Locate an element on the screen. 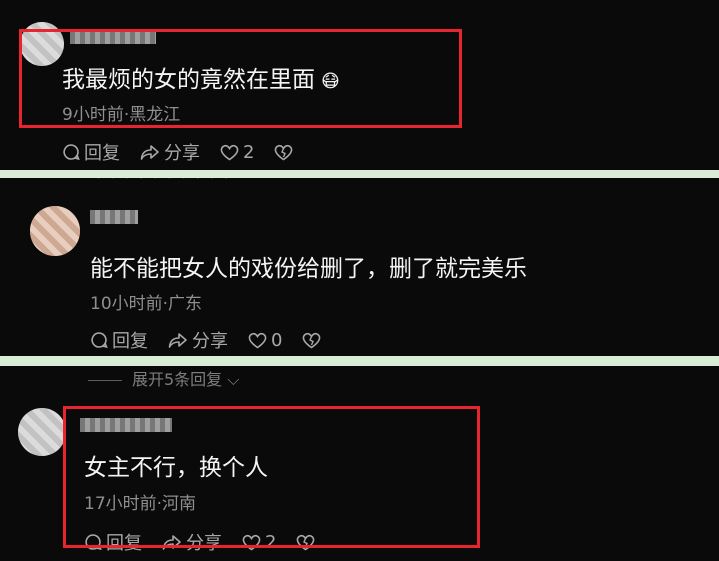 The image size is (719, 561). username-blurred is located at coordinates (114, 217).